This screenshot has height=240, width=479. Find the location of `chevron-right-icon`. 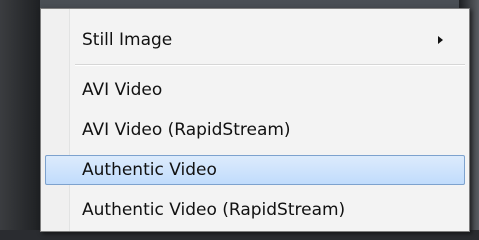

chevron-right-icon is located at coordinates (440, 40).